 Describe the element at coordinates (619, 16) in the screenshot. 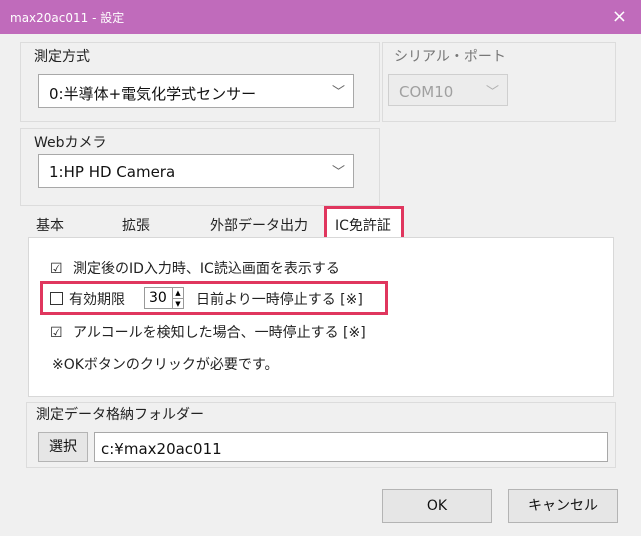

I see `close-icon: ×` at that location.